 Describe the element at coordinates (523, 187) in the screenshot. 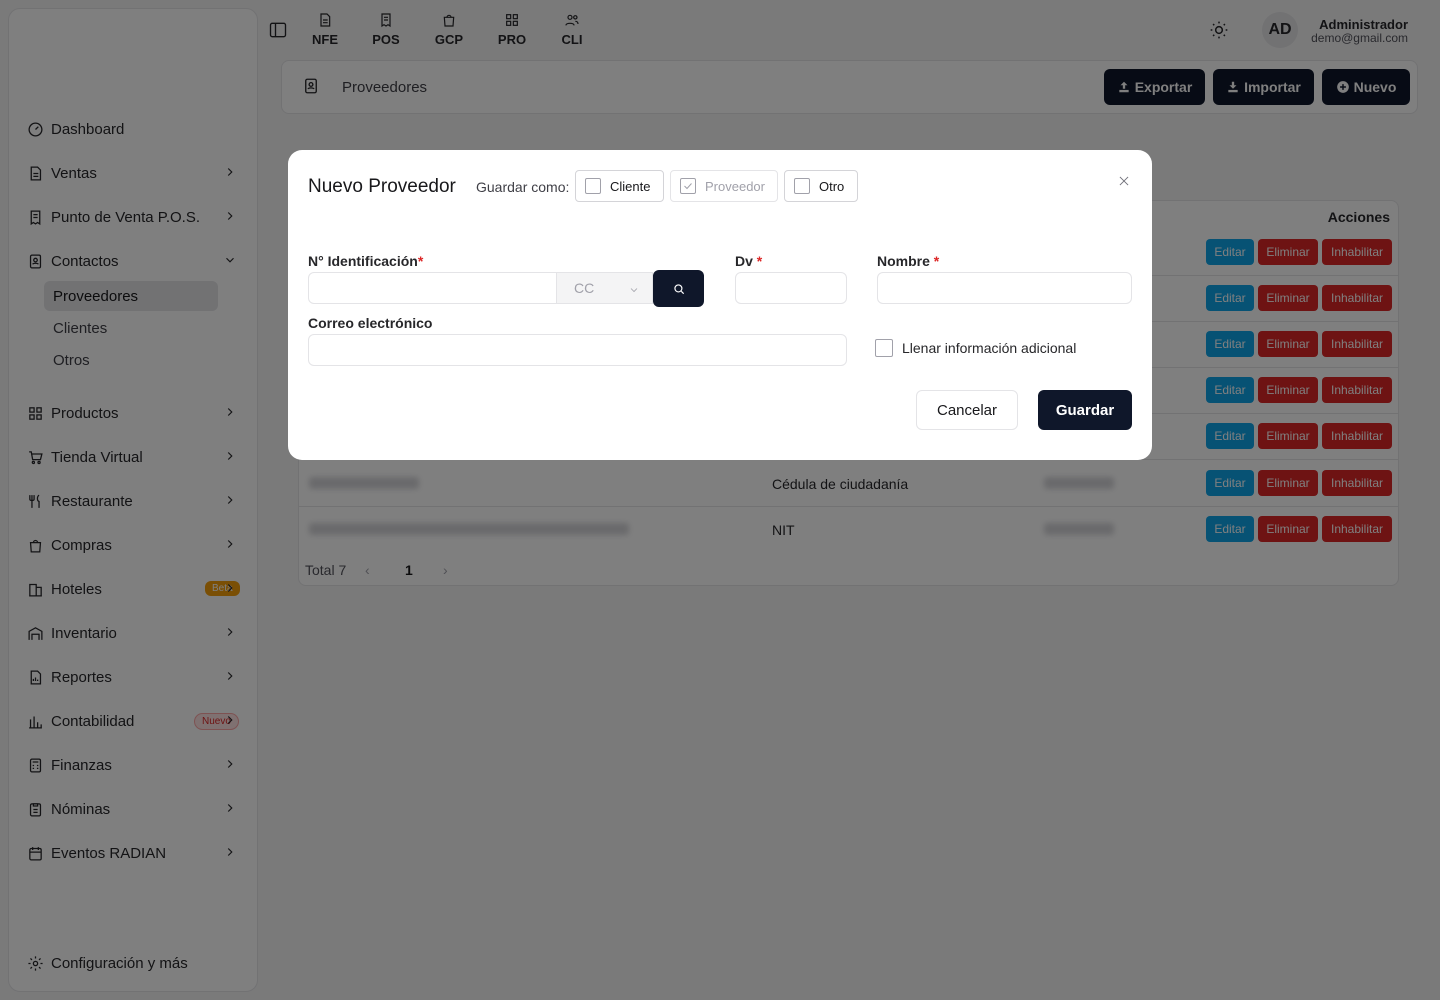

I see `save-as-label: Guardar como:` at that location.